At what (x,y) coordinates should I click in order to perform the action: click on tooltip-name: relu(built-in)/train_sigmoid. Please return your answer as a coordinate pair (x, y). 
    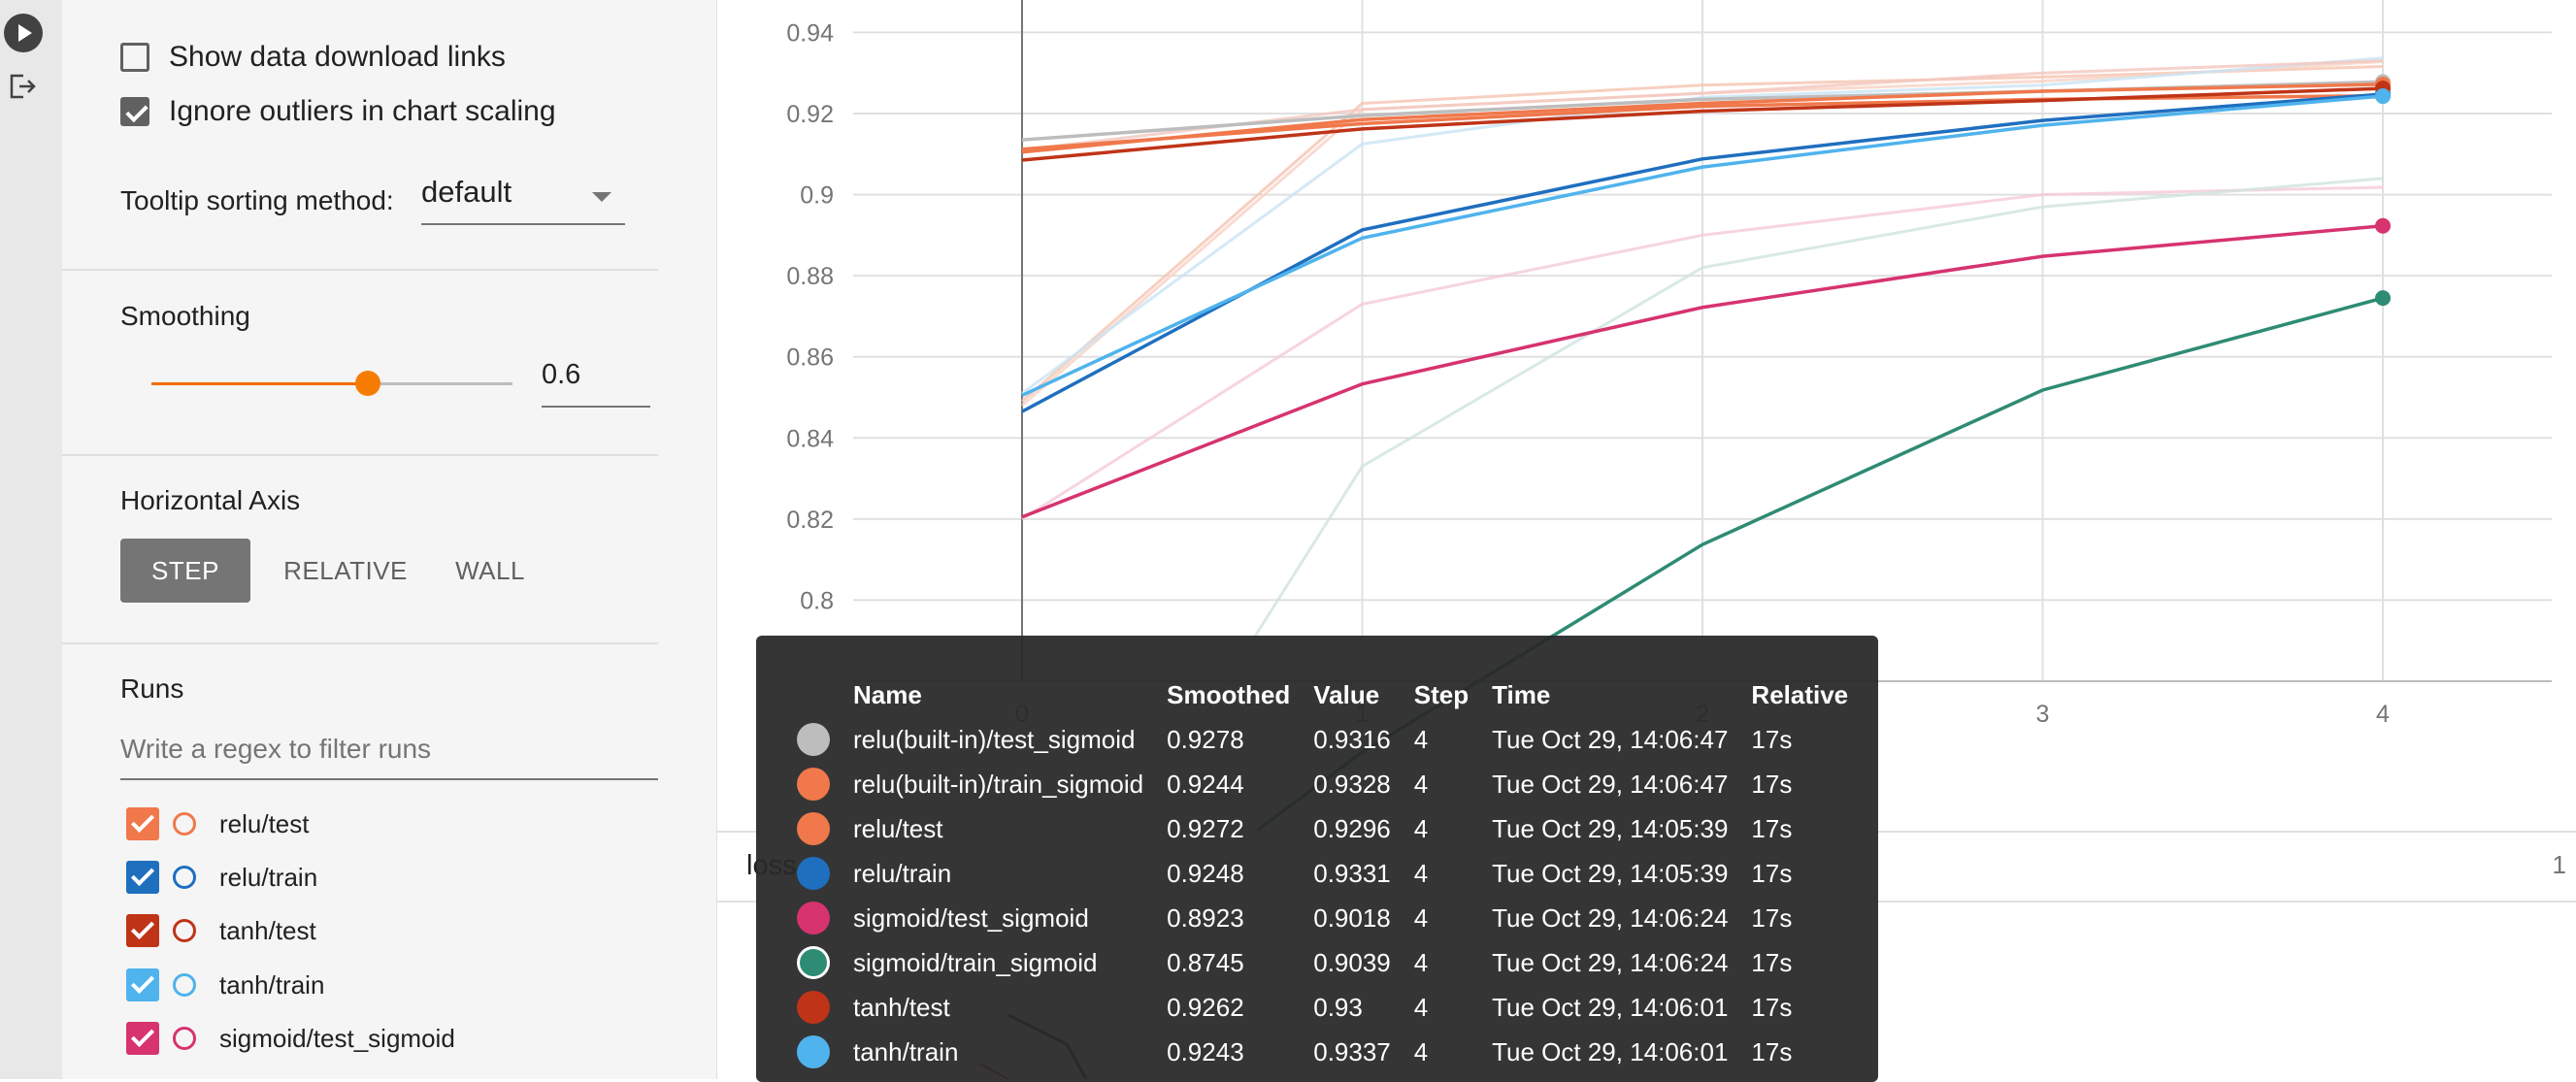
    Looking at the image, I should click on (999, 784).